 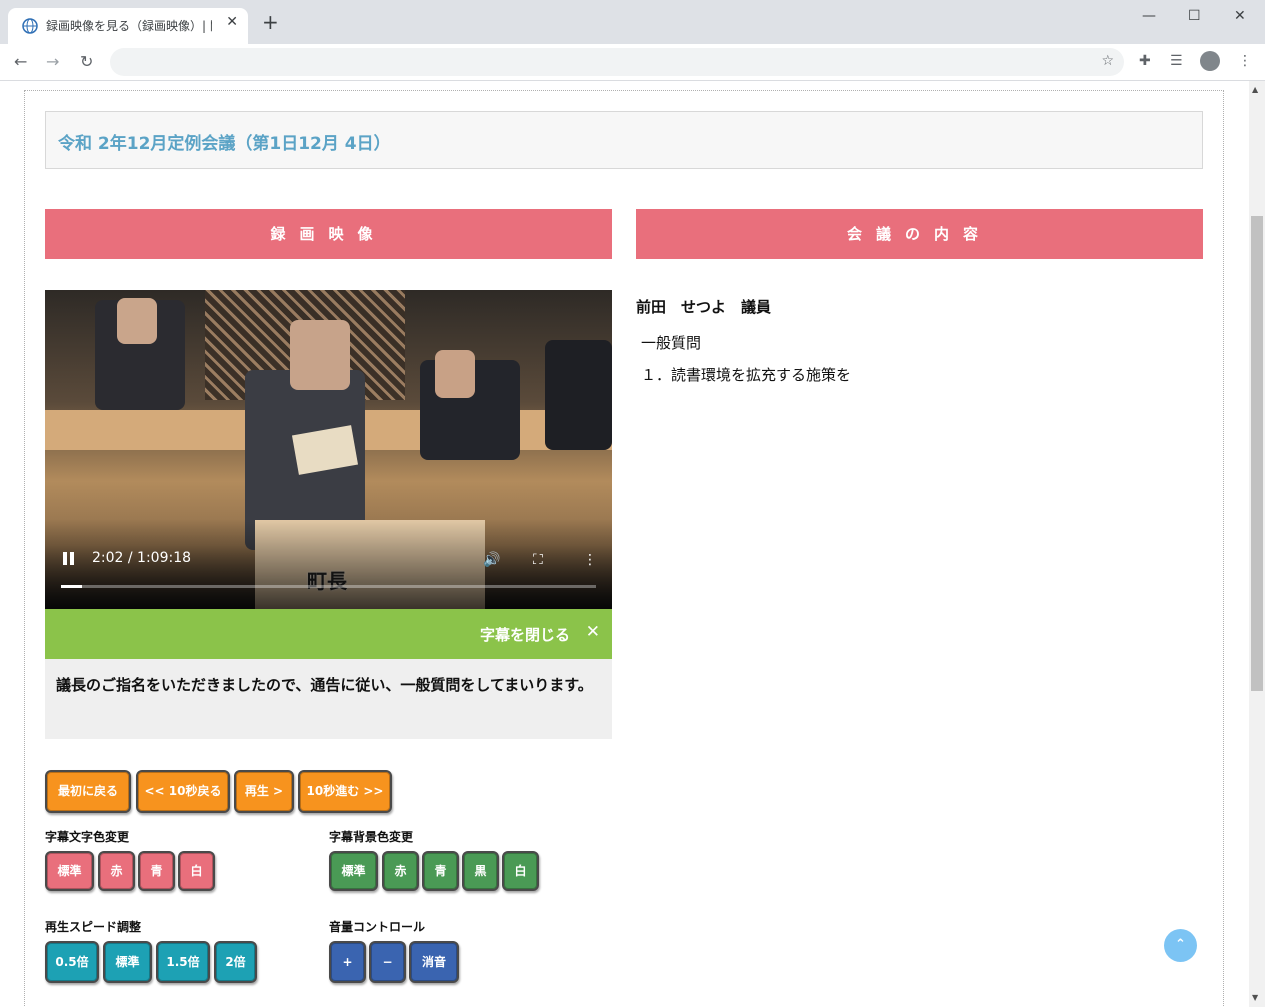 I want to click on rewind-10s-button: << 10秒戻る, so click(x=183, y=791).